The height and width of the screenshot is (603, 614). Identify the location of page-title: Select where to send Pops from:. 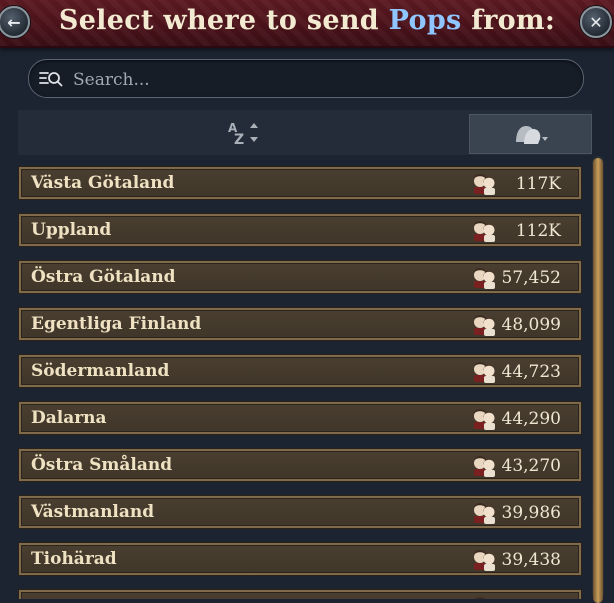
(307, 20).